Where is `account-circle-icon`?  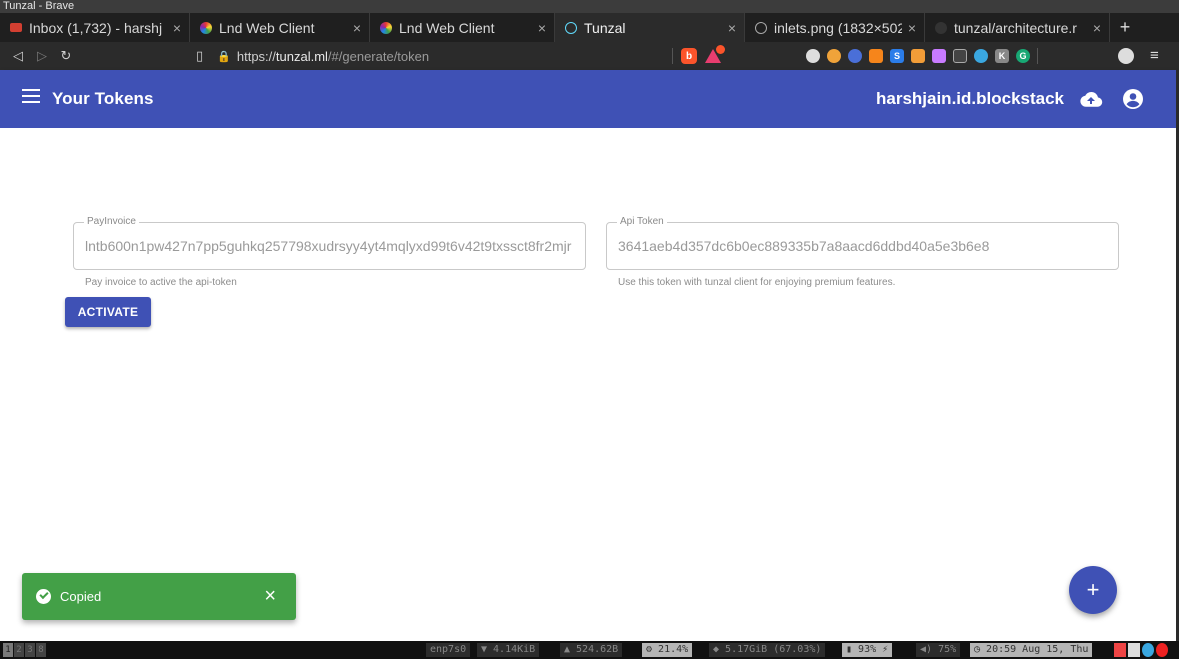 account-circle-icon is located at coordinates (1133, 99).